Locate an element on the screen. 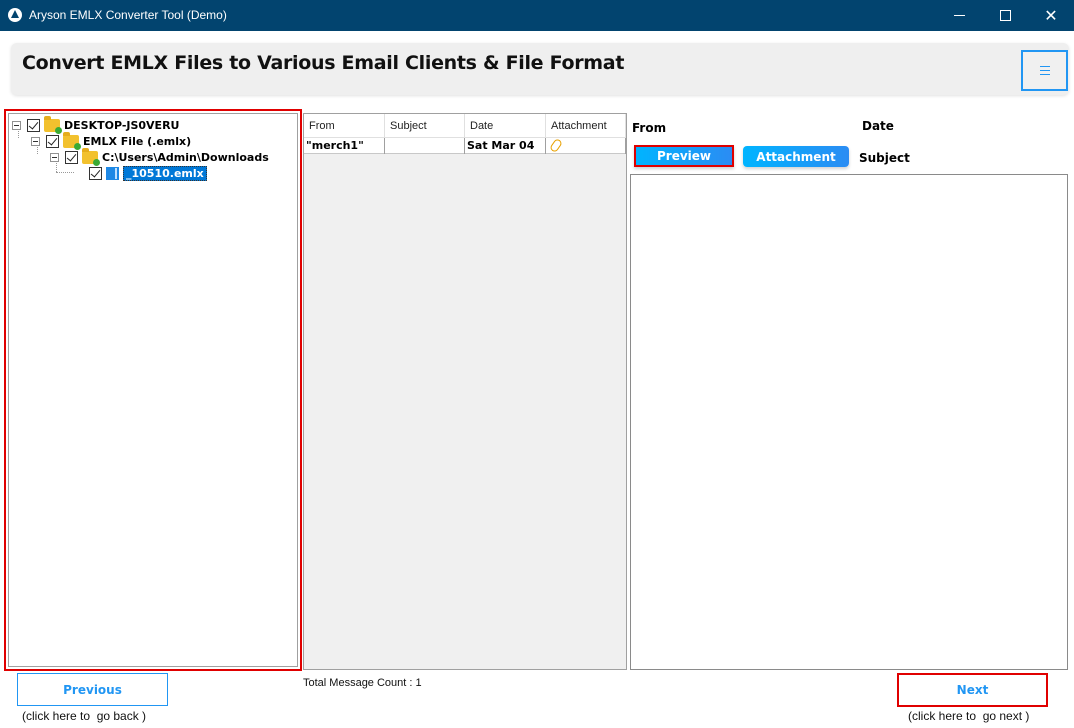 This screenshot has width=1074, height=728. message-list-header: From Subject Date Attachment is located at coordinates (465, 126).